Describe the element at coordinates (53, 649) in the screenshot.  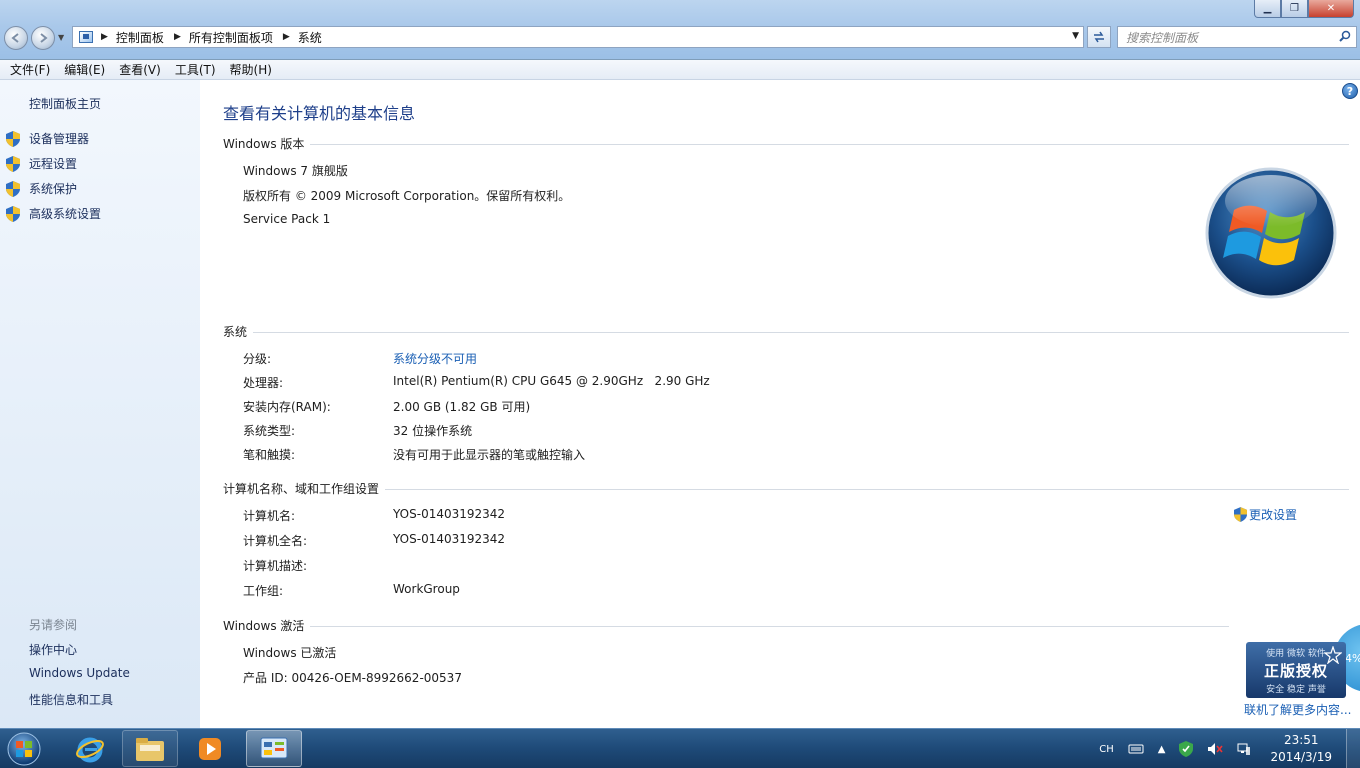
I see `sidebar-link-action-center: 操作中心` at that location.